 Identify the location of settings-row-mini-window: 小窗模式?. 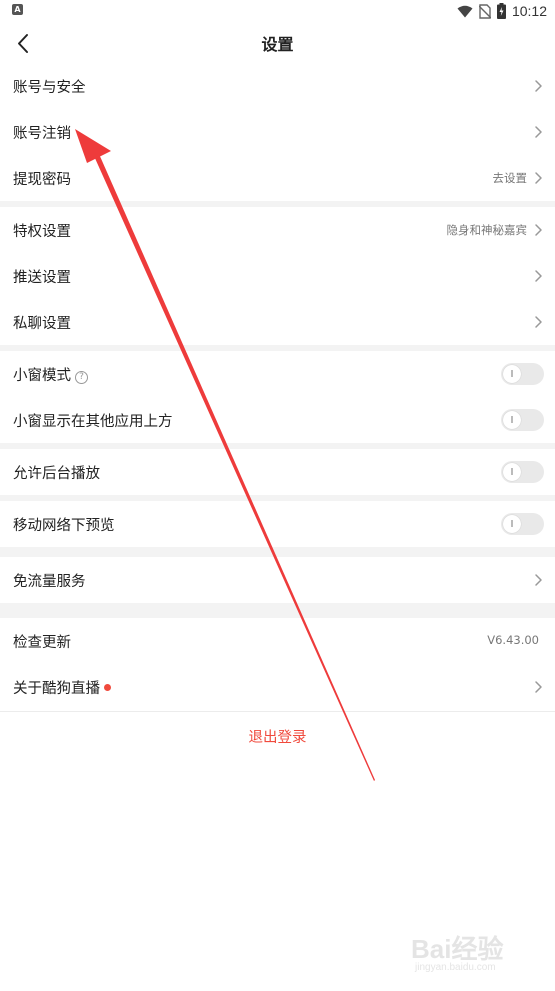
(277, 374).